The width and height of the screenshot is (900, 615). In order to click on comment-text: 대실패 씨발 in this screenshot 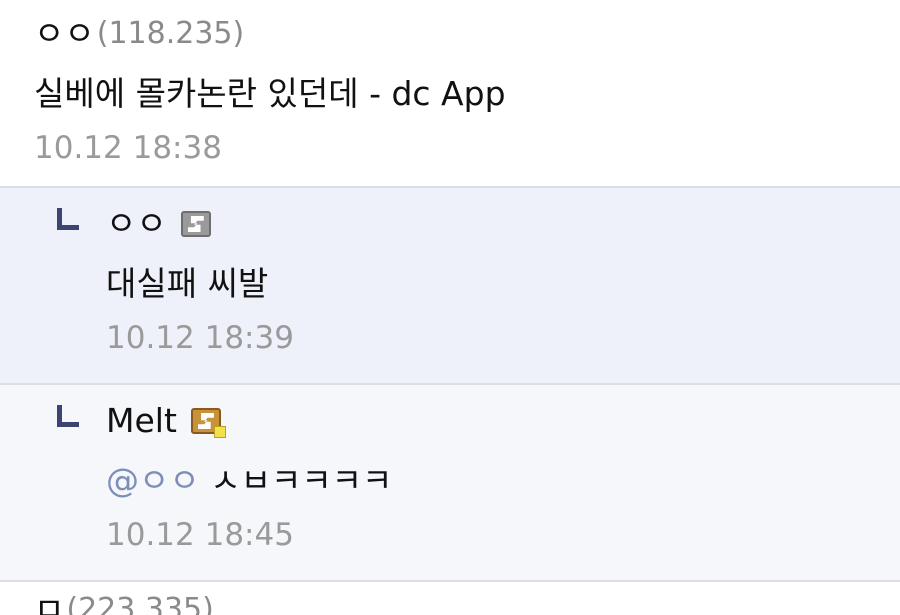, I will do `click(187, 283)`.